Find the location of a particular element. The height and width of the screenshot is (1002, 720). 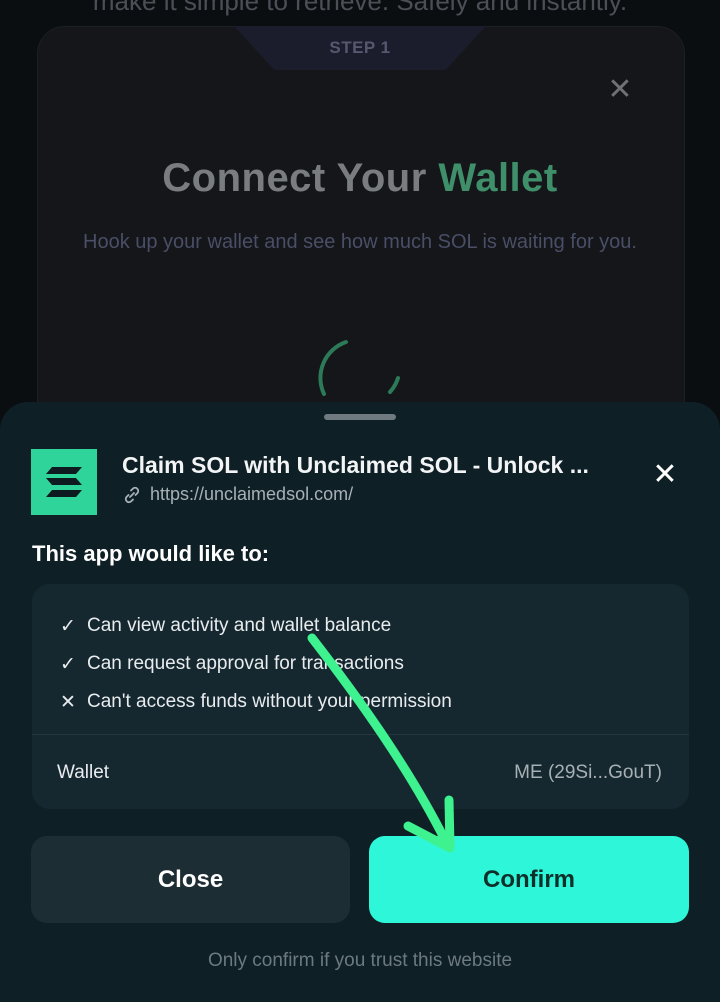

title-accent: Wallet is located at coordinates (498, 178).